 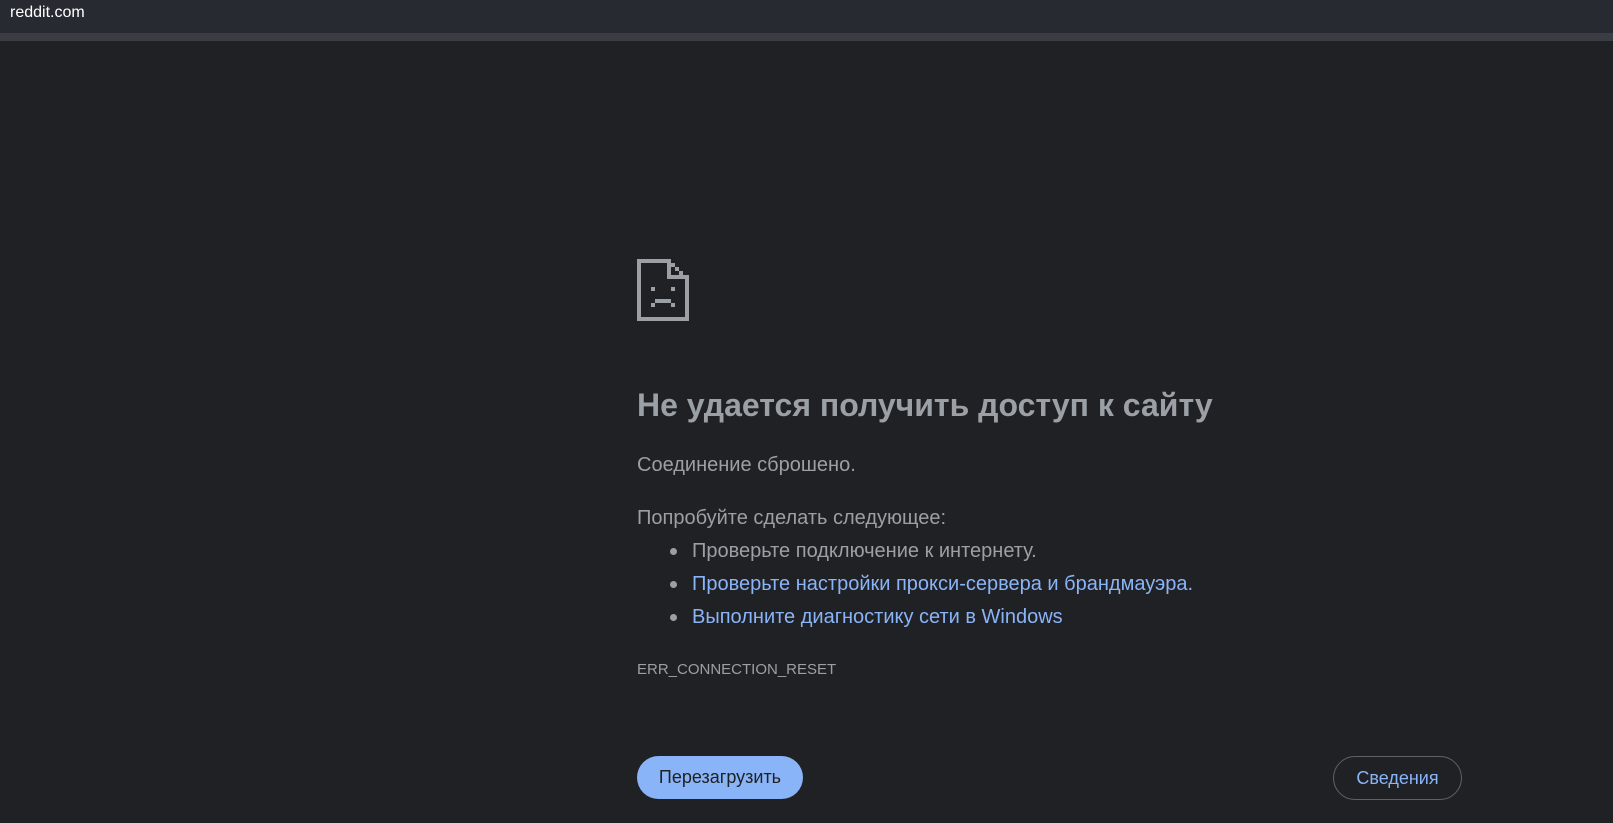 What do you see at coordinates (792, 518) in the screenshot?
I see `suggestions-heading: Попробуйте сделать следующее:` at bounding box center [792, 518].